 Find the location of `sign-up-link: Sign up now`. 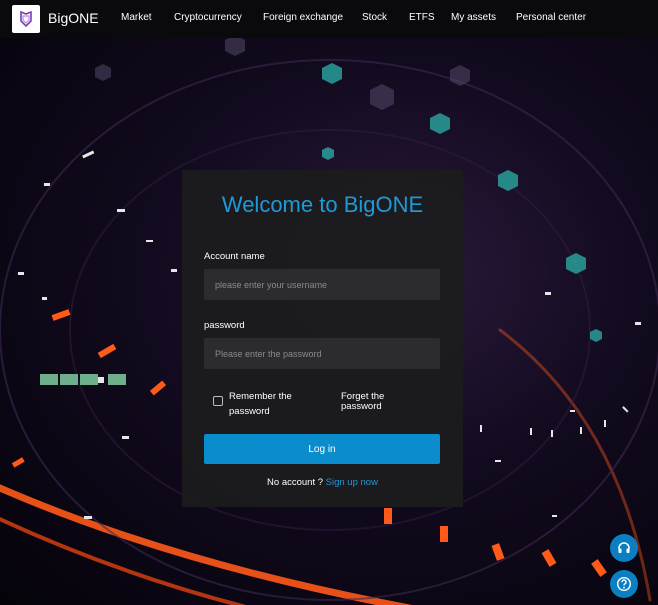

sign-up-link: Sign up now is located at coordinates (352, 482).